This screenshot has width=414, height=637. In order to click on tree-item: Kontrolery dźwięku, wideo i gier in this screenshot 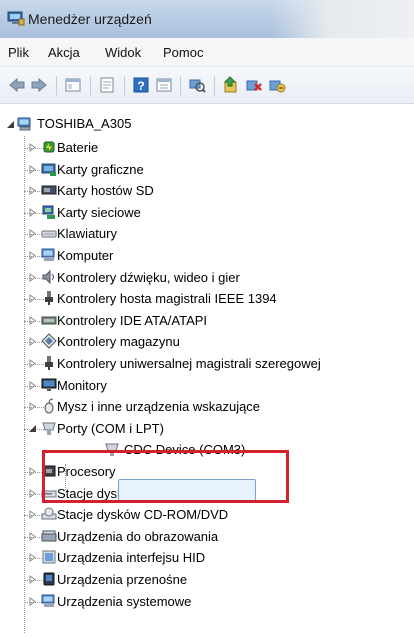, I will do `click(207, 278)`.